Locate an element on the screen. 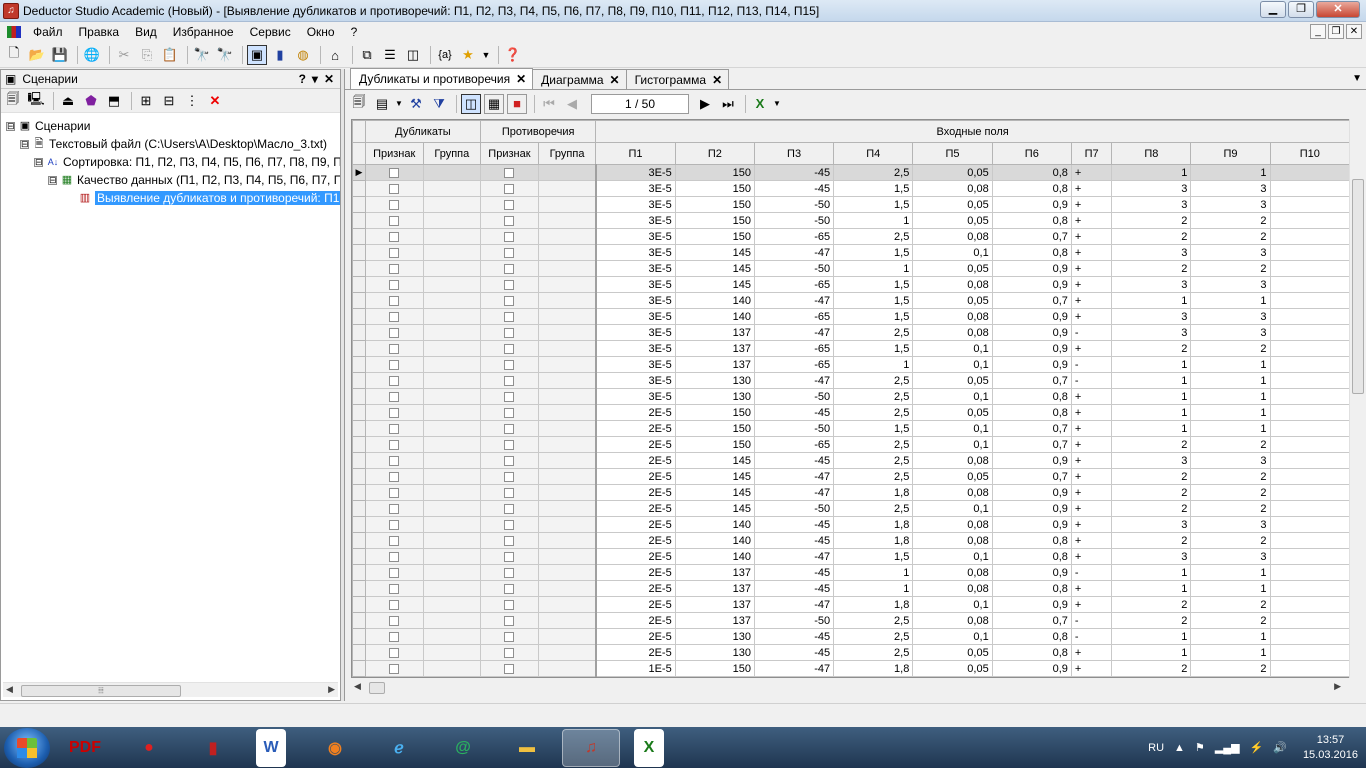 The height and width of the screenshot is (768, 1366). cell-п4: 1,5 is located at coordinates (873, 284).